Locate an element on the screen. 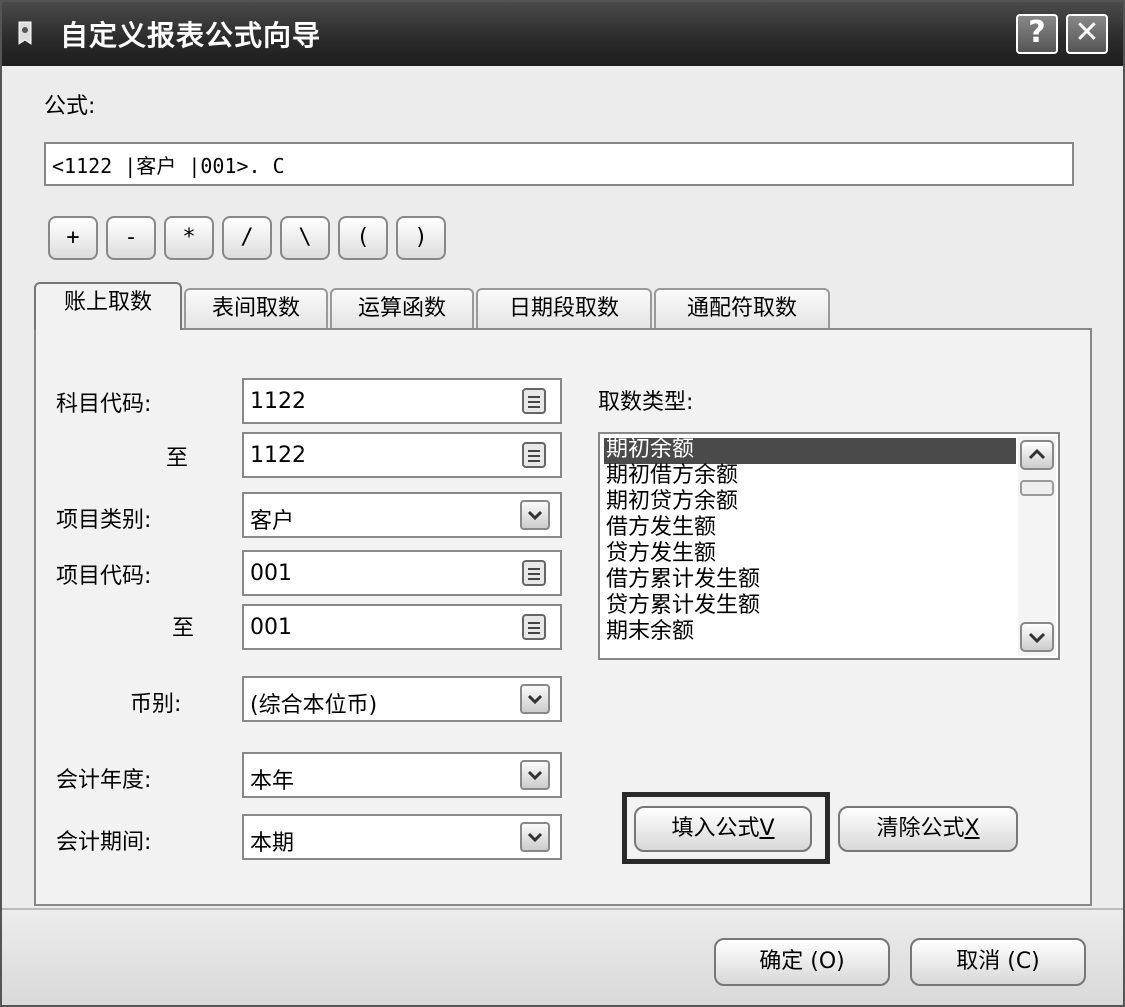  ok-key: (O) is located at coordinates (827, 961).